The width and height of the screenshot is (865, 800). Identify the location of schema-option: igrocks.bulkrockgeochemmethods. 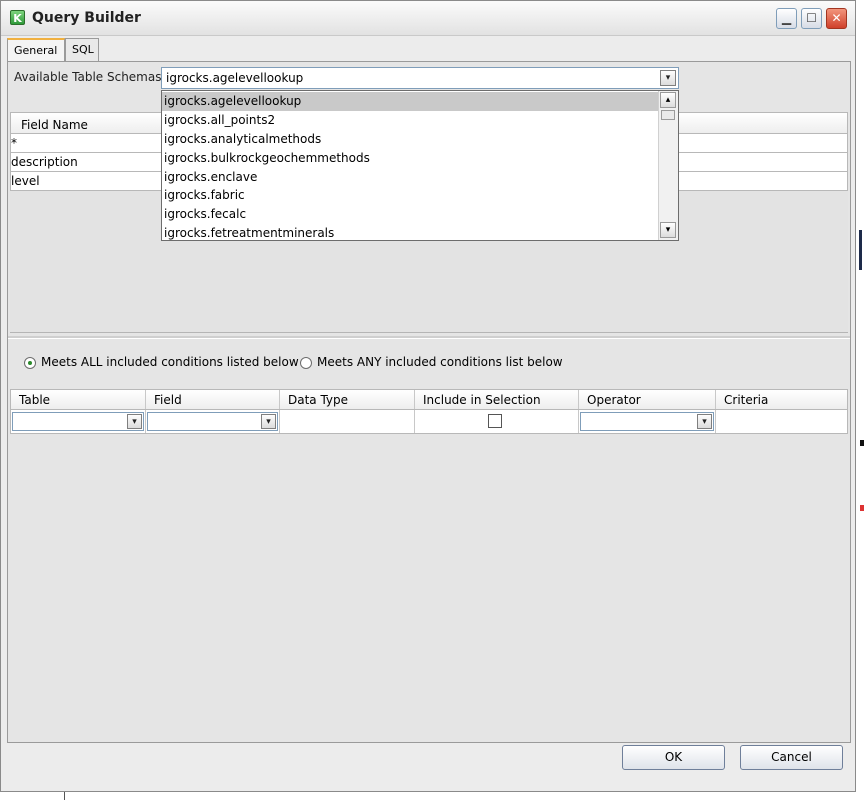
(410, 158).